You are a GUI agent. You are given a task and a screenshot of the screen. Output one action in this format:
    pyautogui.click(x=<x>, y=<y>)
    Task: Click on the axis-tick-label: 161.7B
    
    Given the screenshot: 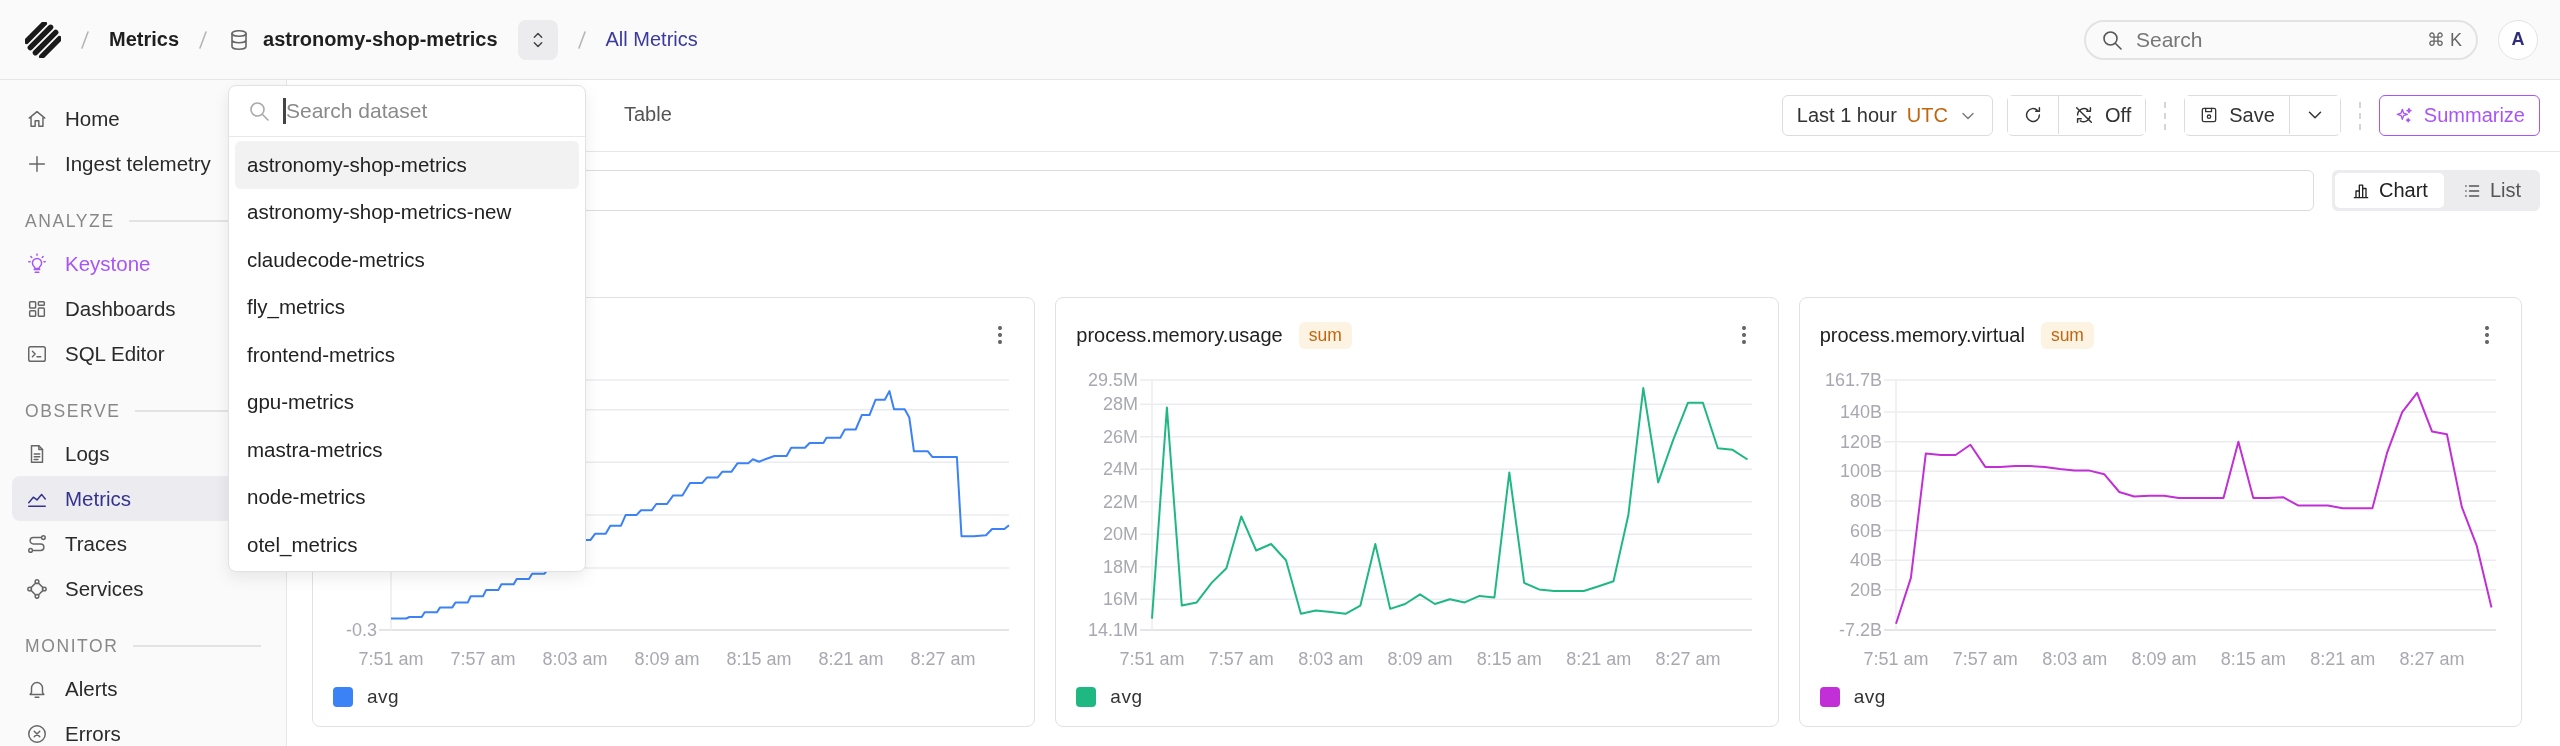 What is the action you would take?
    pyautogui.click(x=1853, y=380)
    